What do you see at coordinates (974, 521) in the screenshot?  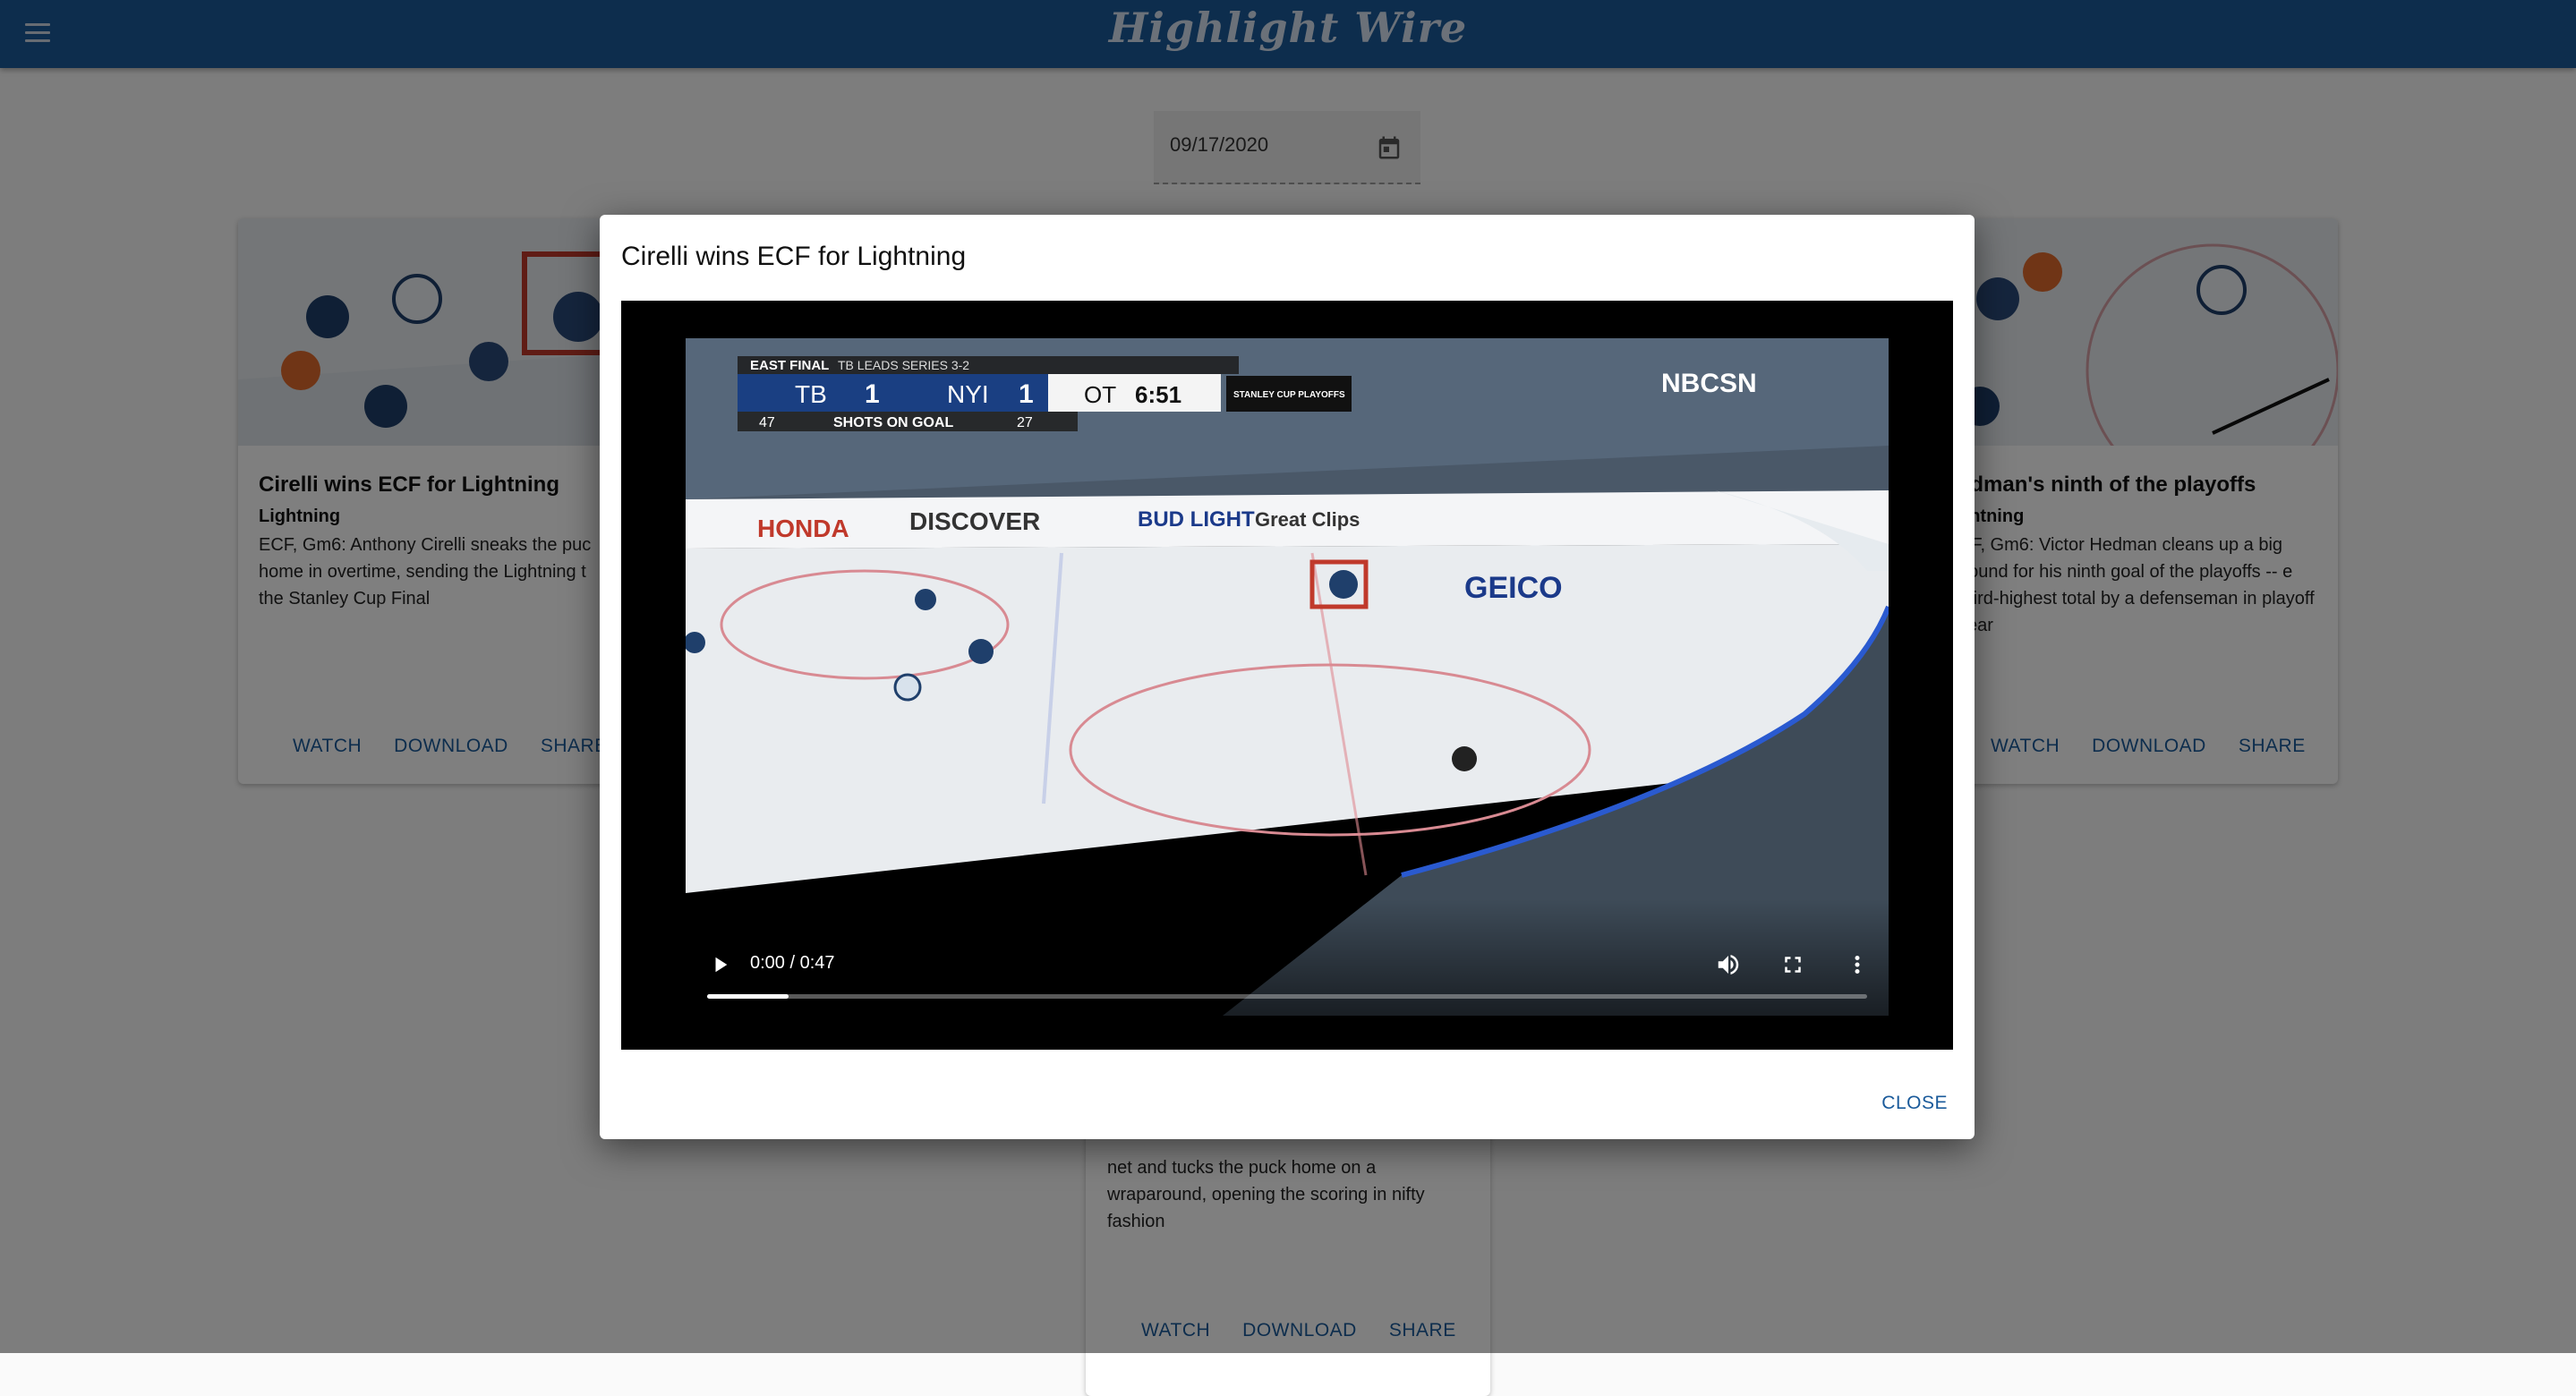 I see `board-ad: DISCOVER` at bounding box center [974, 521].